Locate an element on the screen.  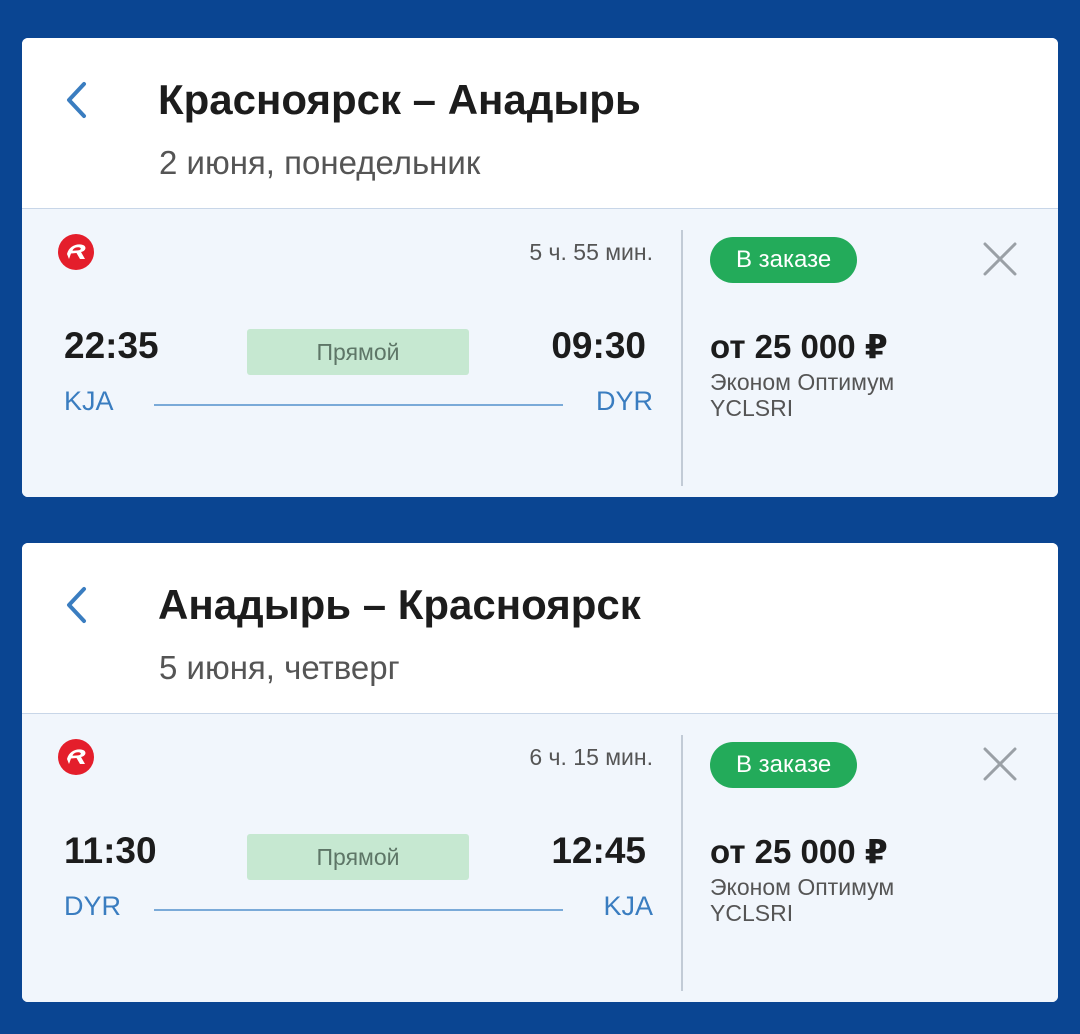
arrival-time: 09:30 is located at coordinates (598, 345).